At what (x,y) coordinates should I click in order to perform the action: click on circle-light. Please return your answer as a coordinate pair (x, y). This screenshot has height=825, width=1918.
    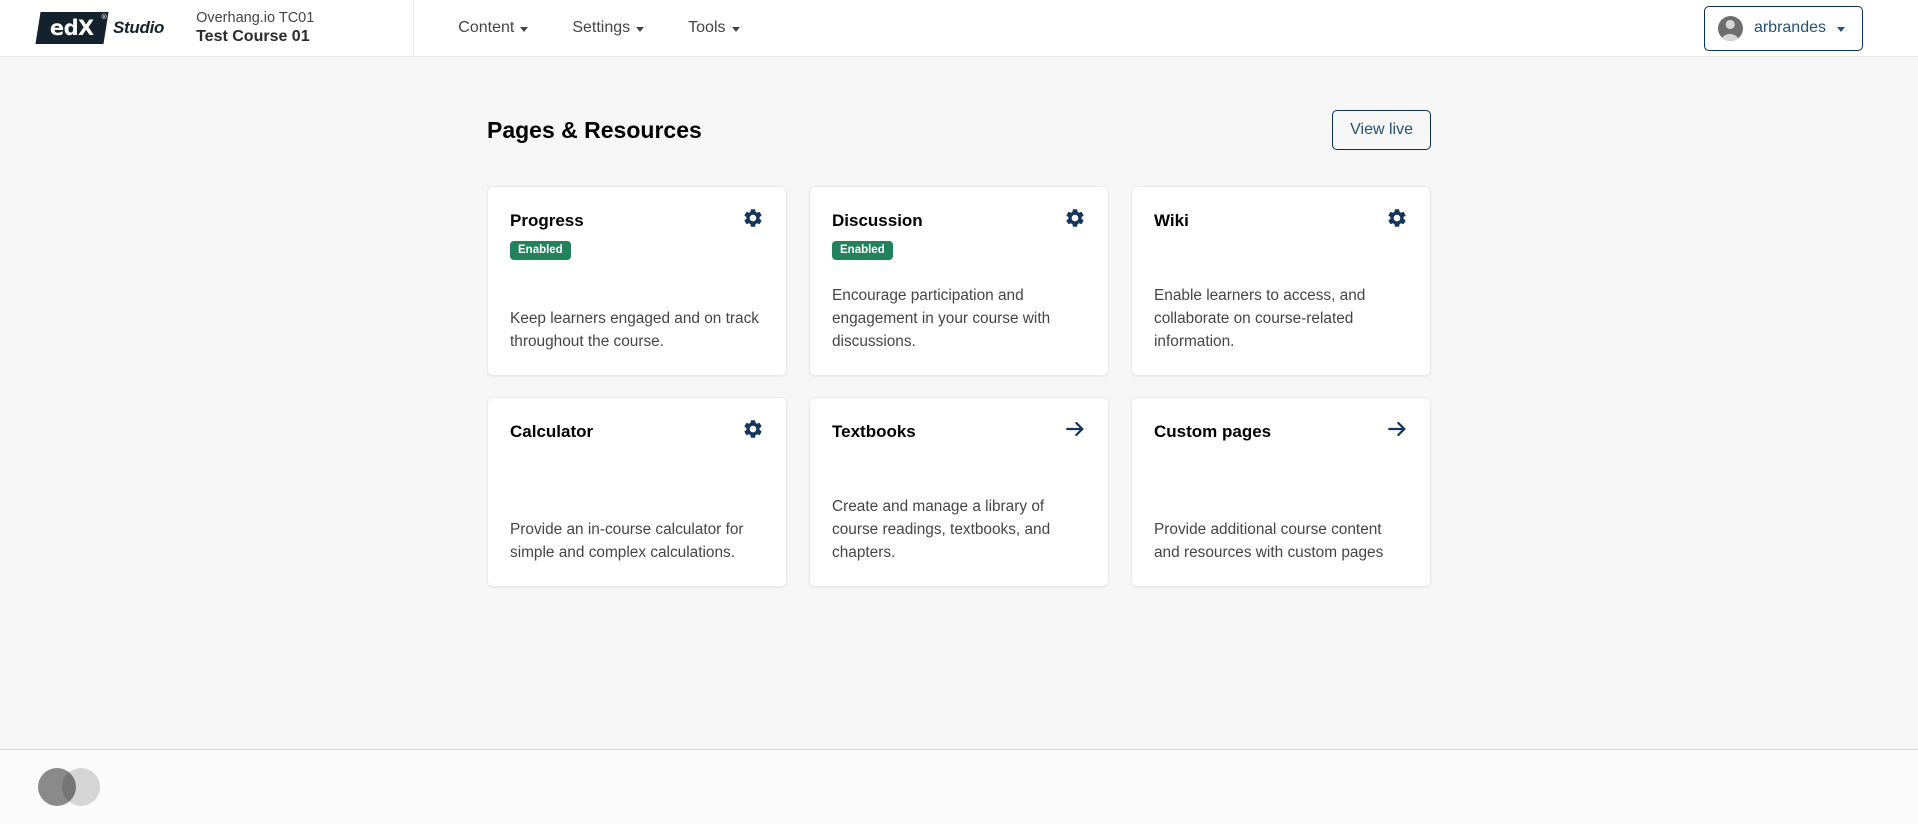
    Looking at the image, I should click on (81, 787).